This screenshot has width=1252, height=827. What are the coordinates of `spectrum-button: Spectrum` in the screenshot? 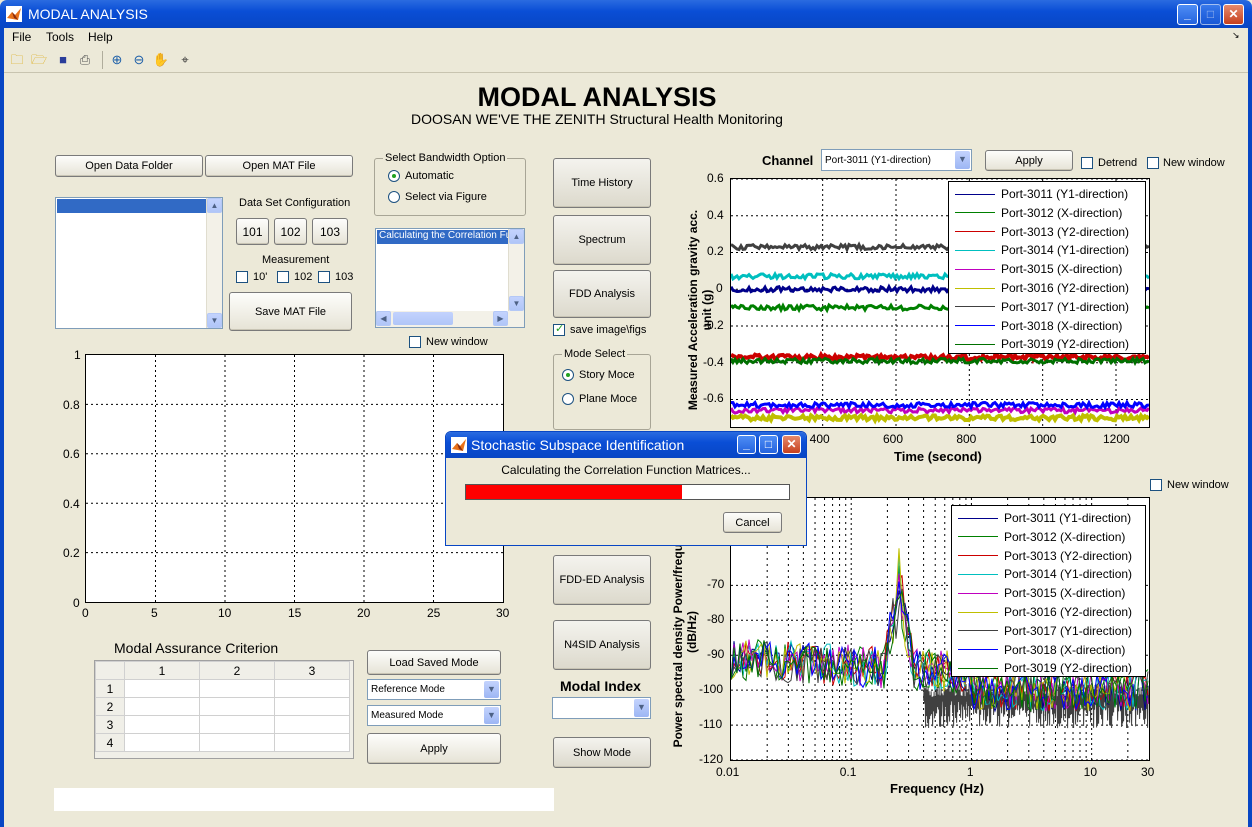 It's located at (602, 240).